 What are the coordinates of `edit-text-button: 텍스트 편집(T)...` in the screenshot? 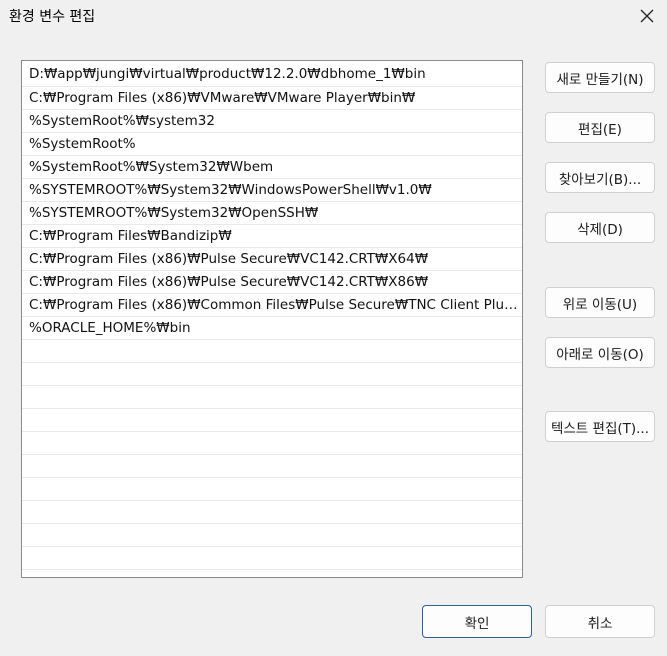 It's located at (600, 426).